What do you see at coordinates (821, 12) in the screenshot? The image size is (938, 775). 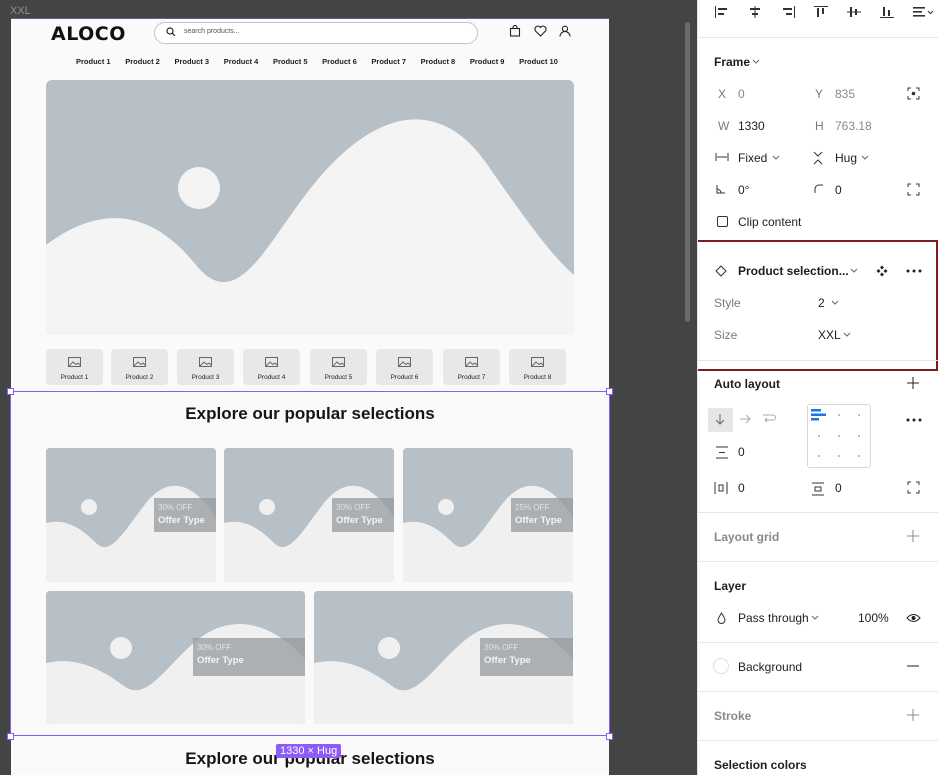 I see `align-top-icon` at bounding box center [821, 12].